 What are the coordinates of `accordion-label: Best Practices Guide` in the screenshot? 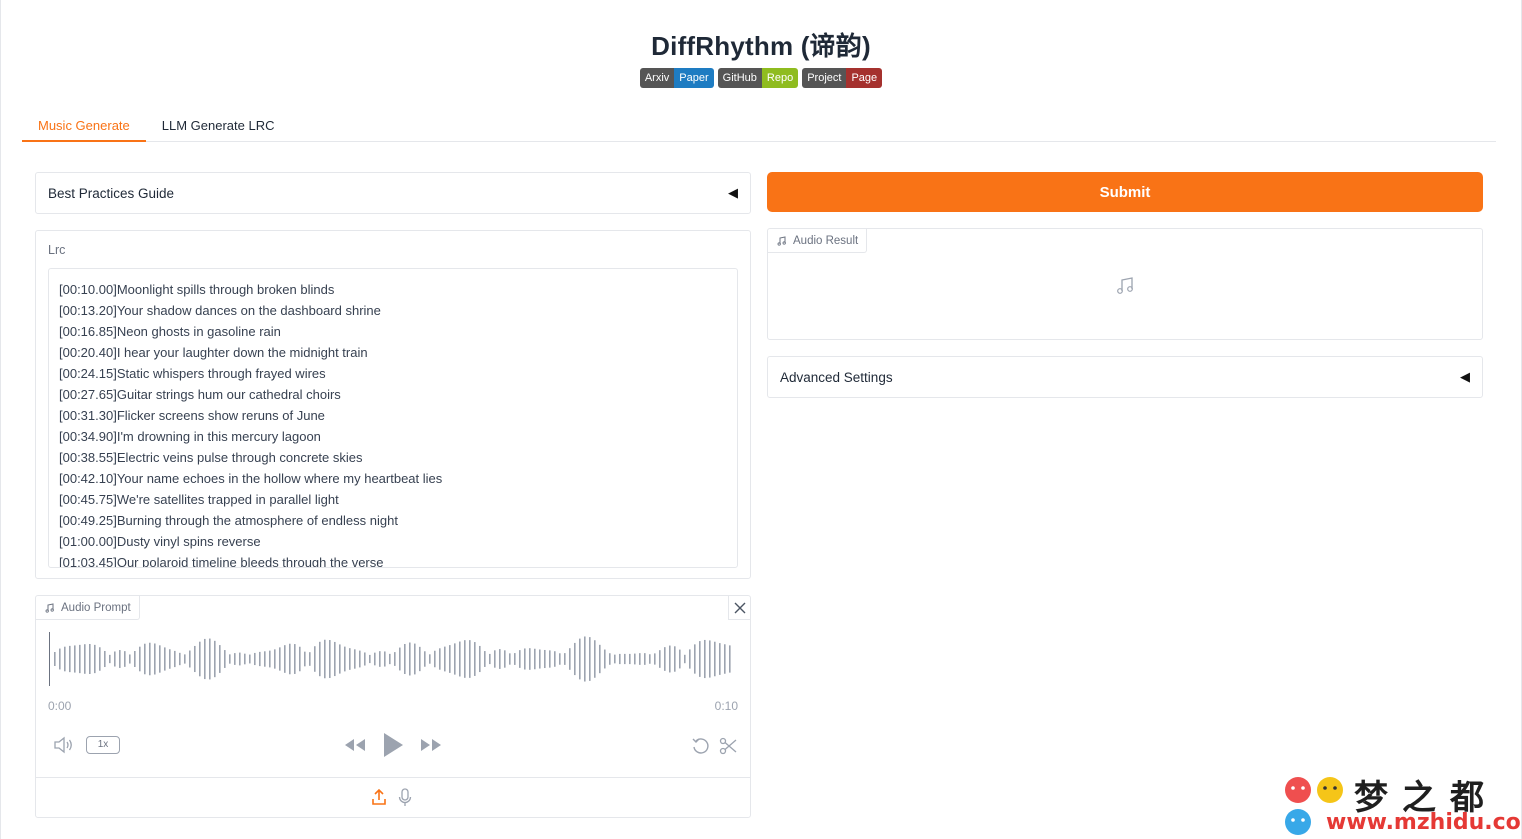 It's located at (111, 193).